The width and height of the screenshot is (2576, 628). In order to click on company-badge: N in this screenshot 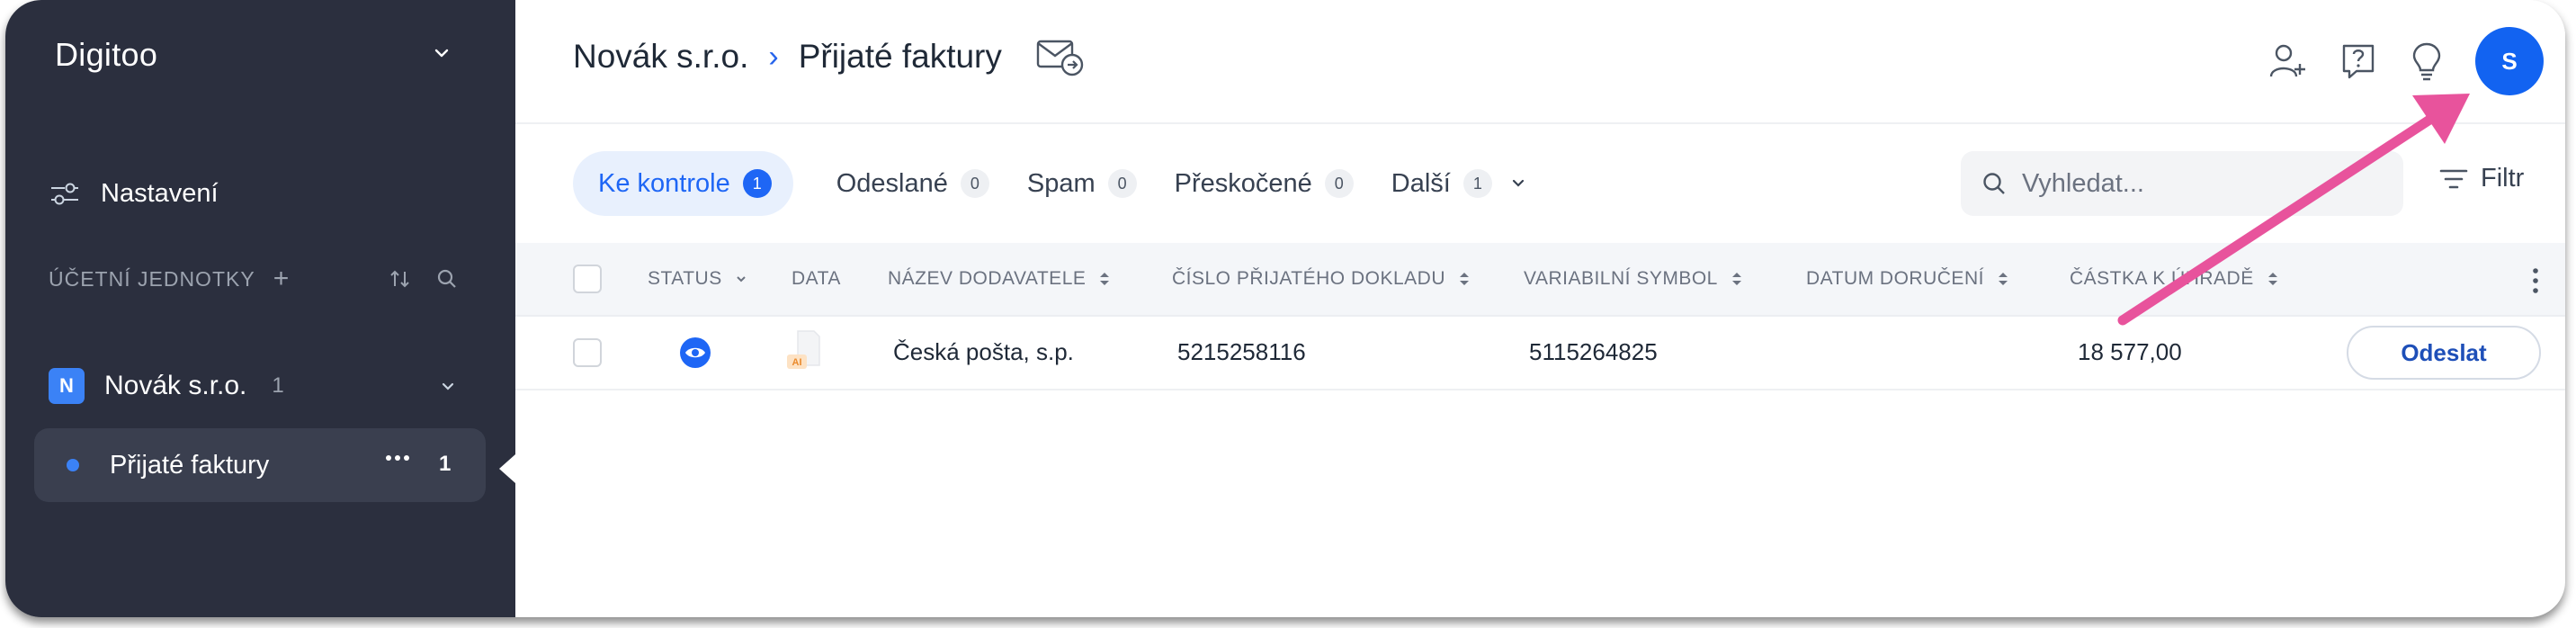, I will do `click(67, 386)`.